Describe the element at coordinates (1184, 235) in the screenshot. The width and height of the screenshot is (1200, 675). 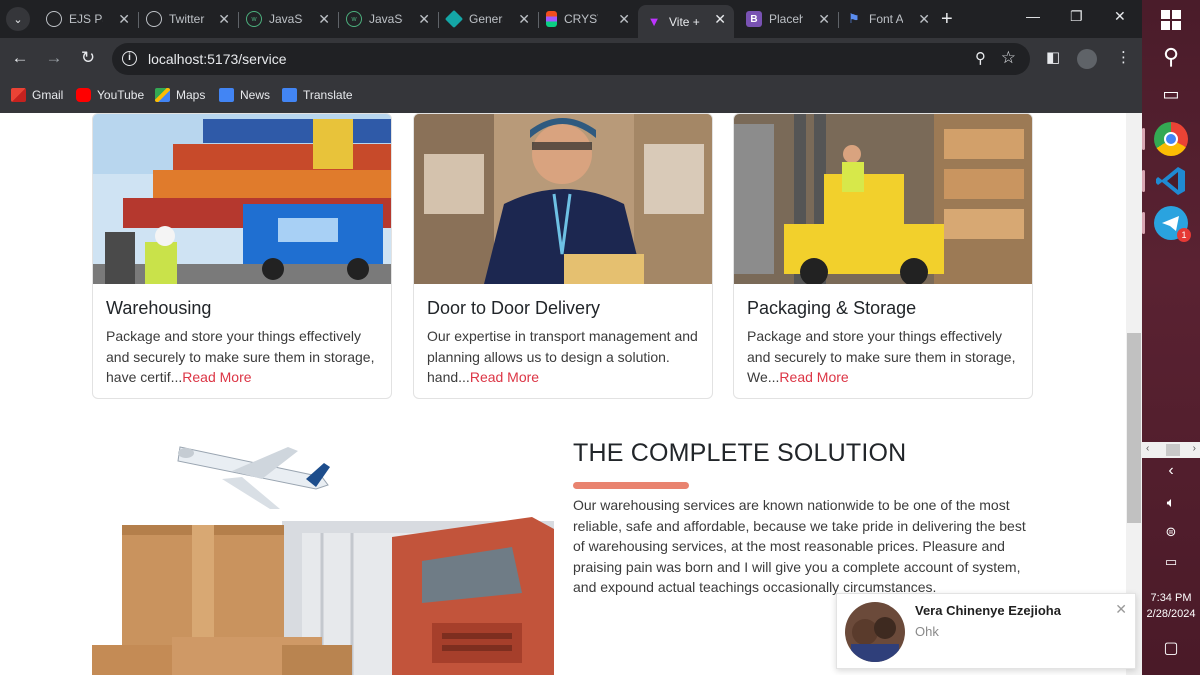
I see `unread-badge: 1` at that location.